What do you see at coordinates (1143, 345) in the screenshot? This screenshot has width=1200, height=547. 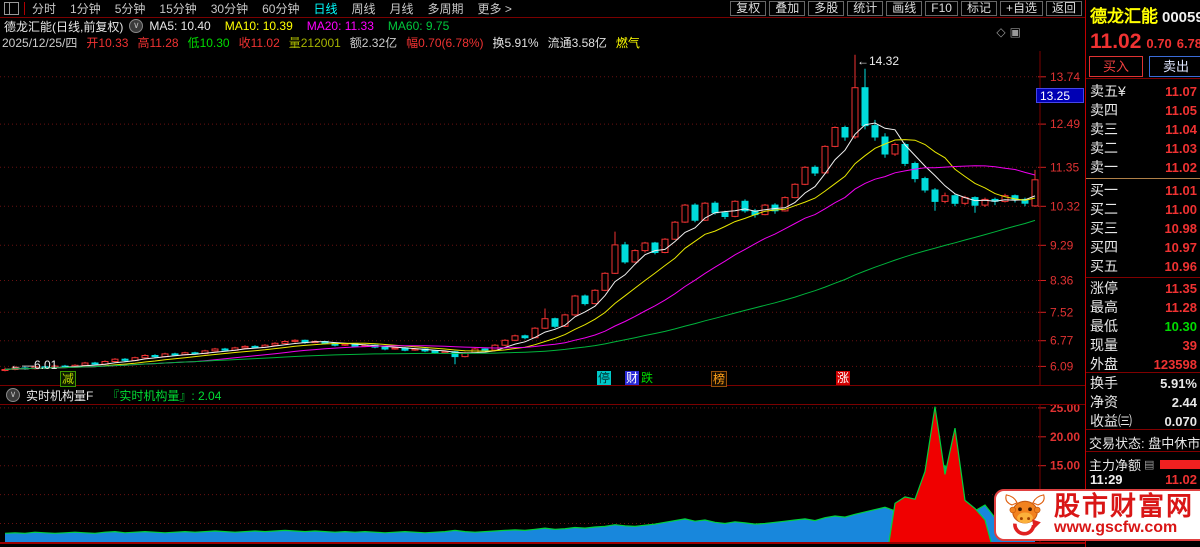 I see `panel-row-现量: 现量 39` at bounding box center [1143, 345].